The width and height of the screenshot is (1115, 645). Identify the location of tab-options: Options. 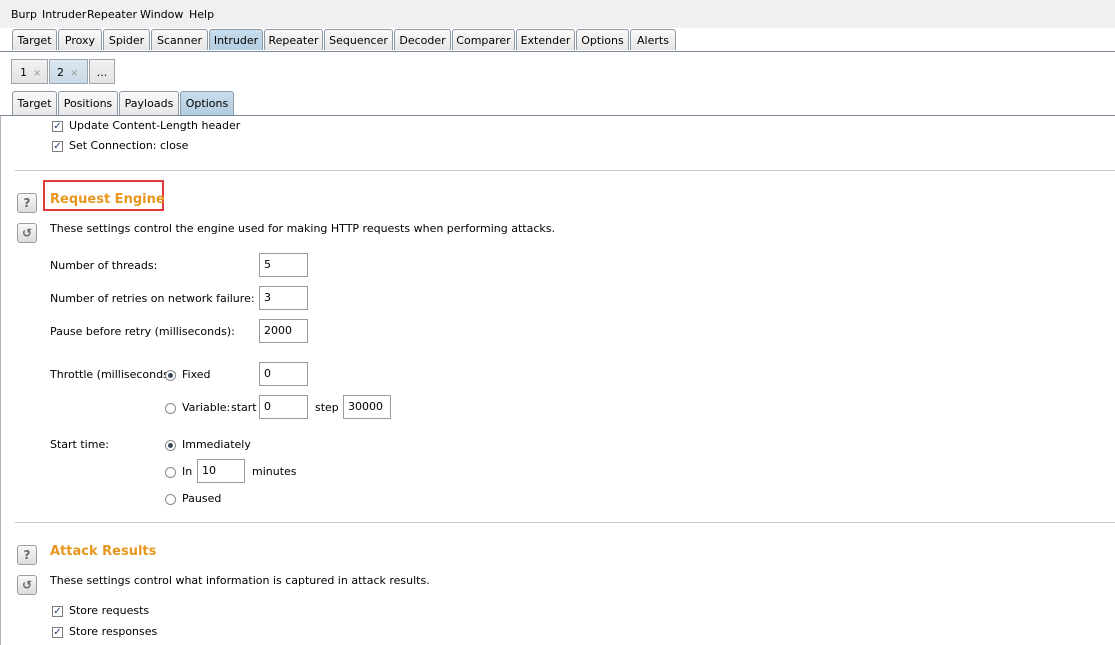
(602, 39).